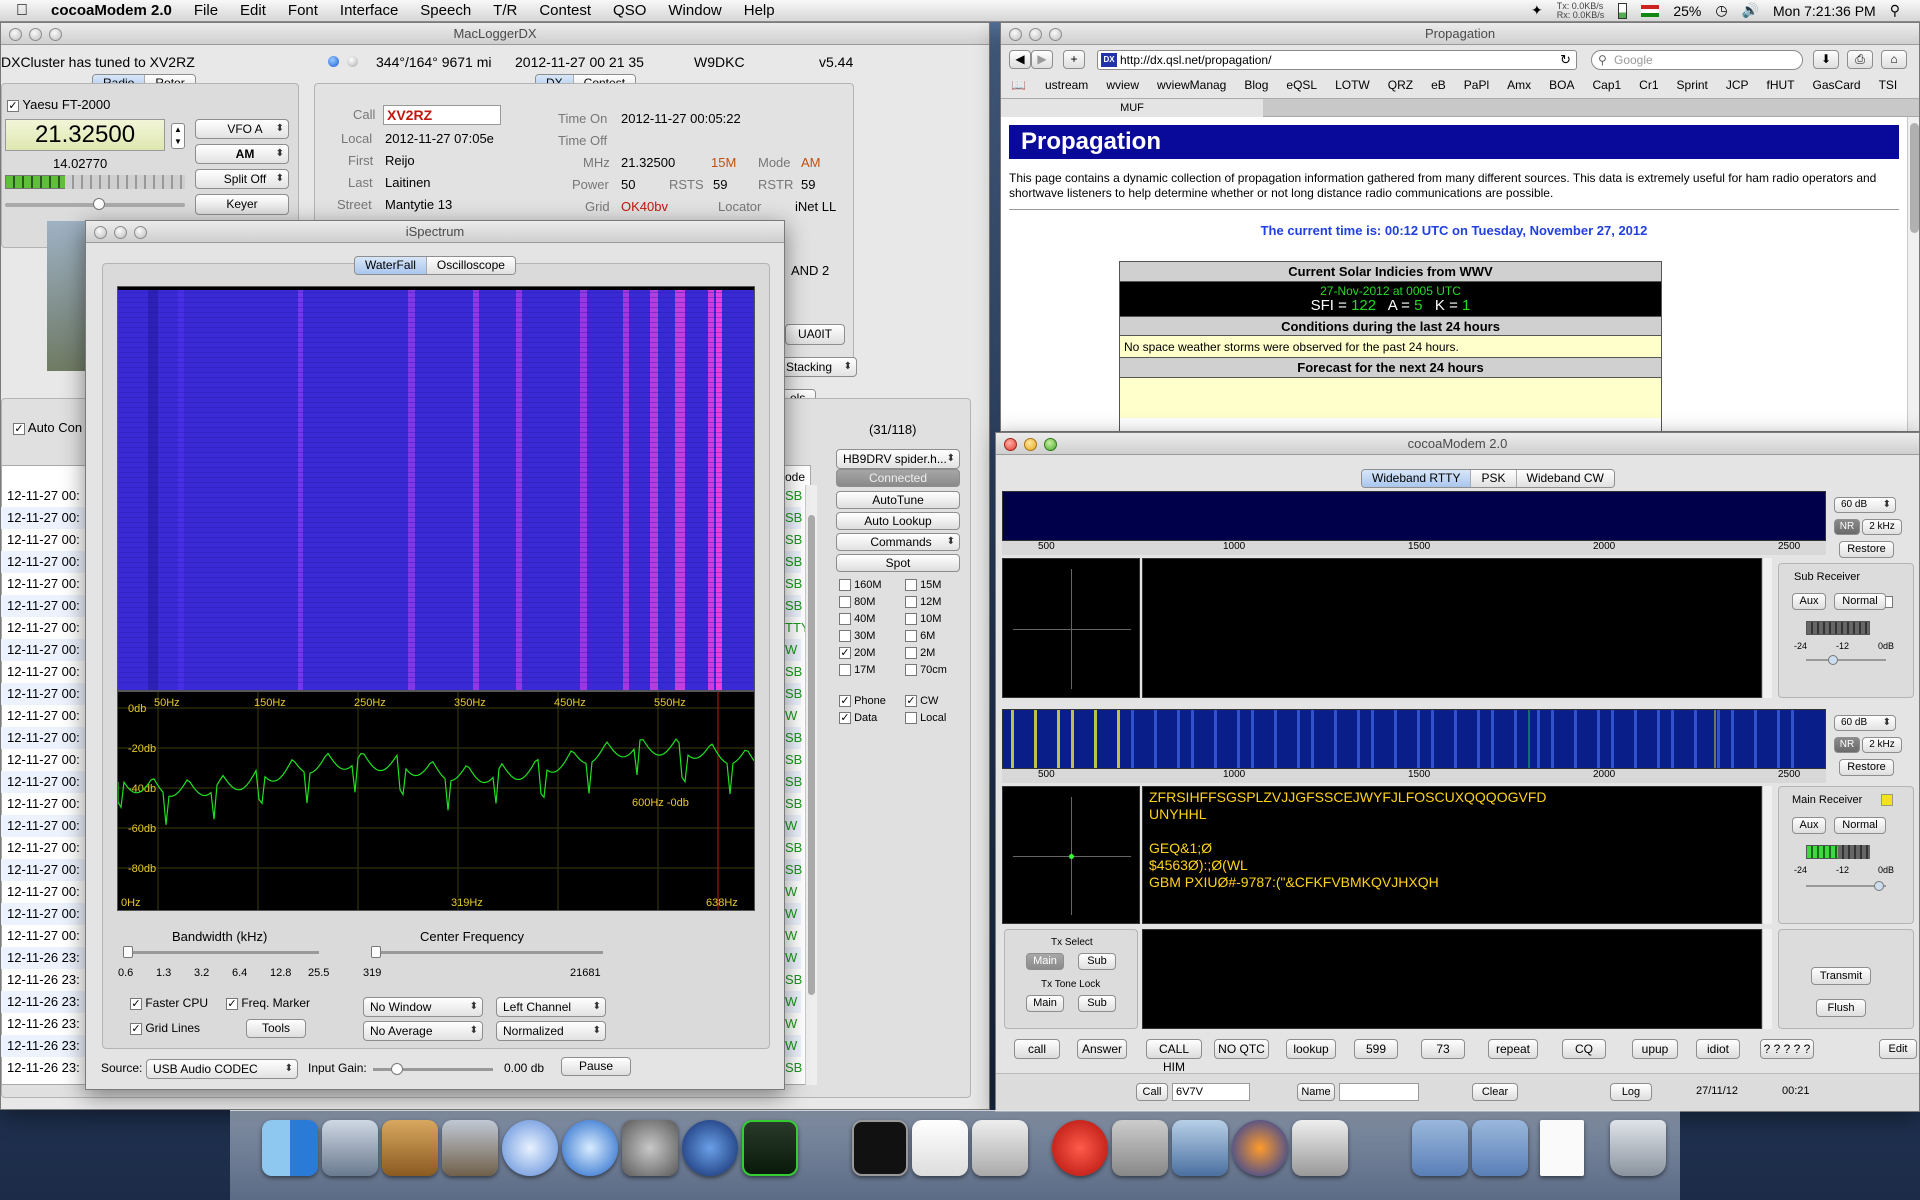 This screenshot has height=1200, width=1920. What do you see at coordinates (1865, 723) in the screenshot?
I see `main-db-select: 60 dB` at bounding box center [1865, 723].